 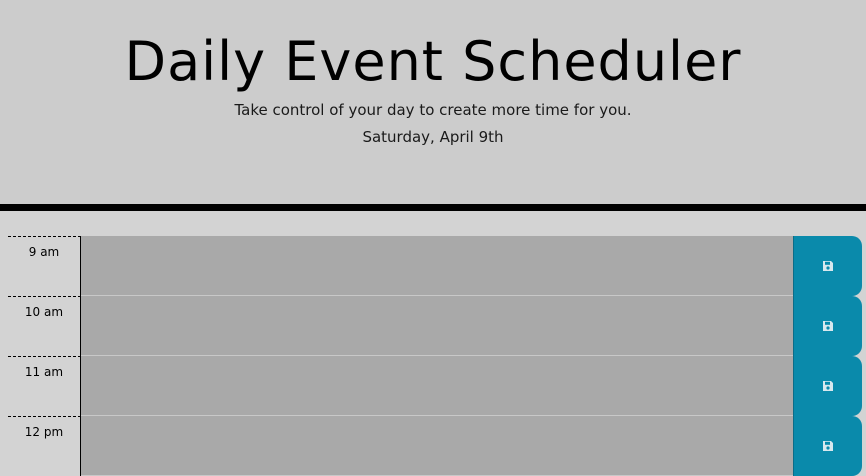 What do you see at coordinates (433, 137) in the screenshot?
I see `current-day: Saturday, April 9th` at bounding box center [433, 137].